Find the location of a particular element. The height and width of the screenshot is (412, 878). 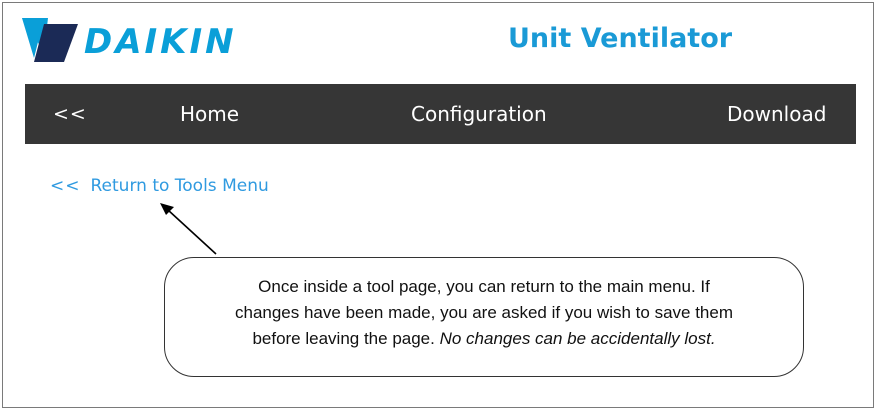

top-navbar: << Home Configuration Download is located at coordinates (440, 114).